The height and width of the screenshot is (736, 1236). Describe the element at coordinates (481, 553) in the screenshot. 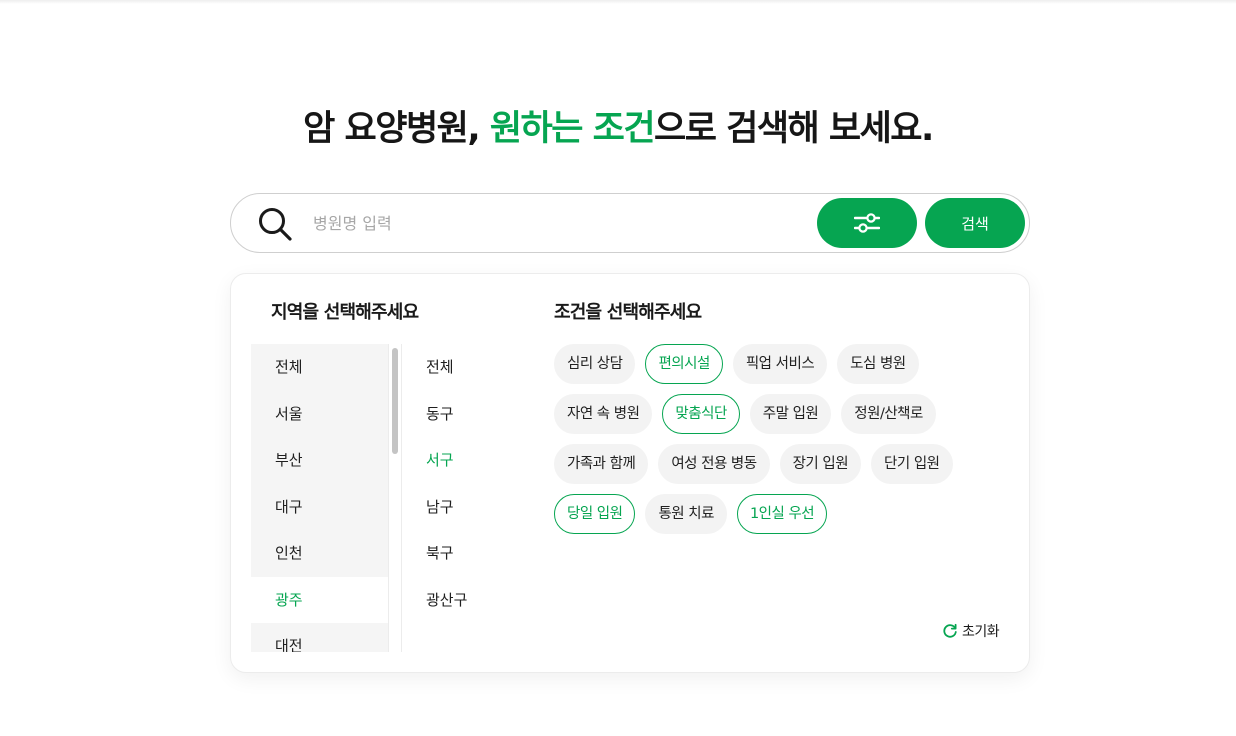

I see `district-item: 북구` at that location.